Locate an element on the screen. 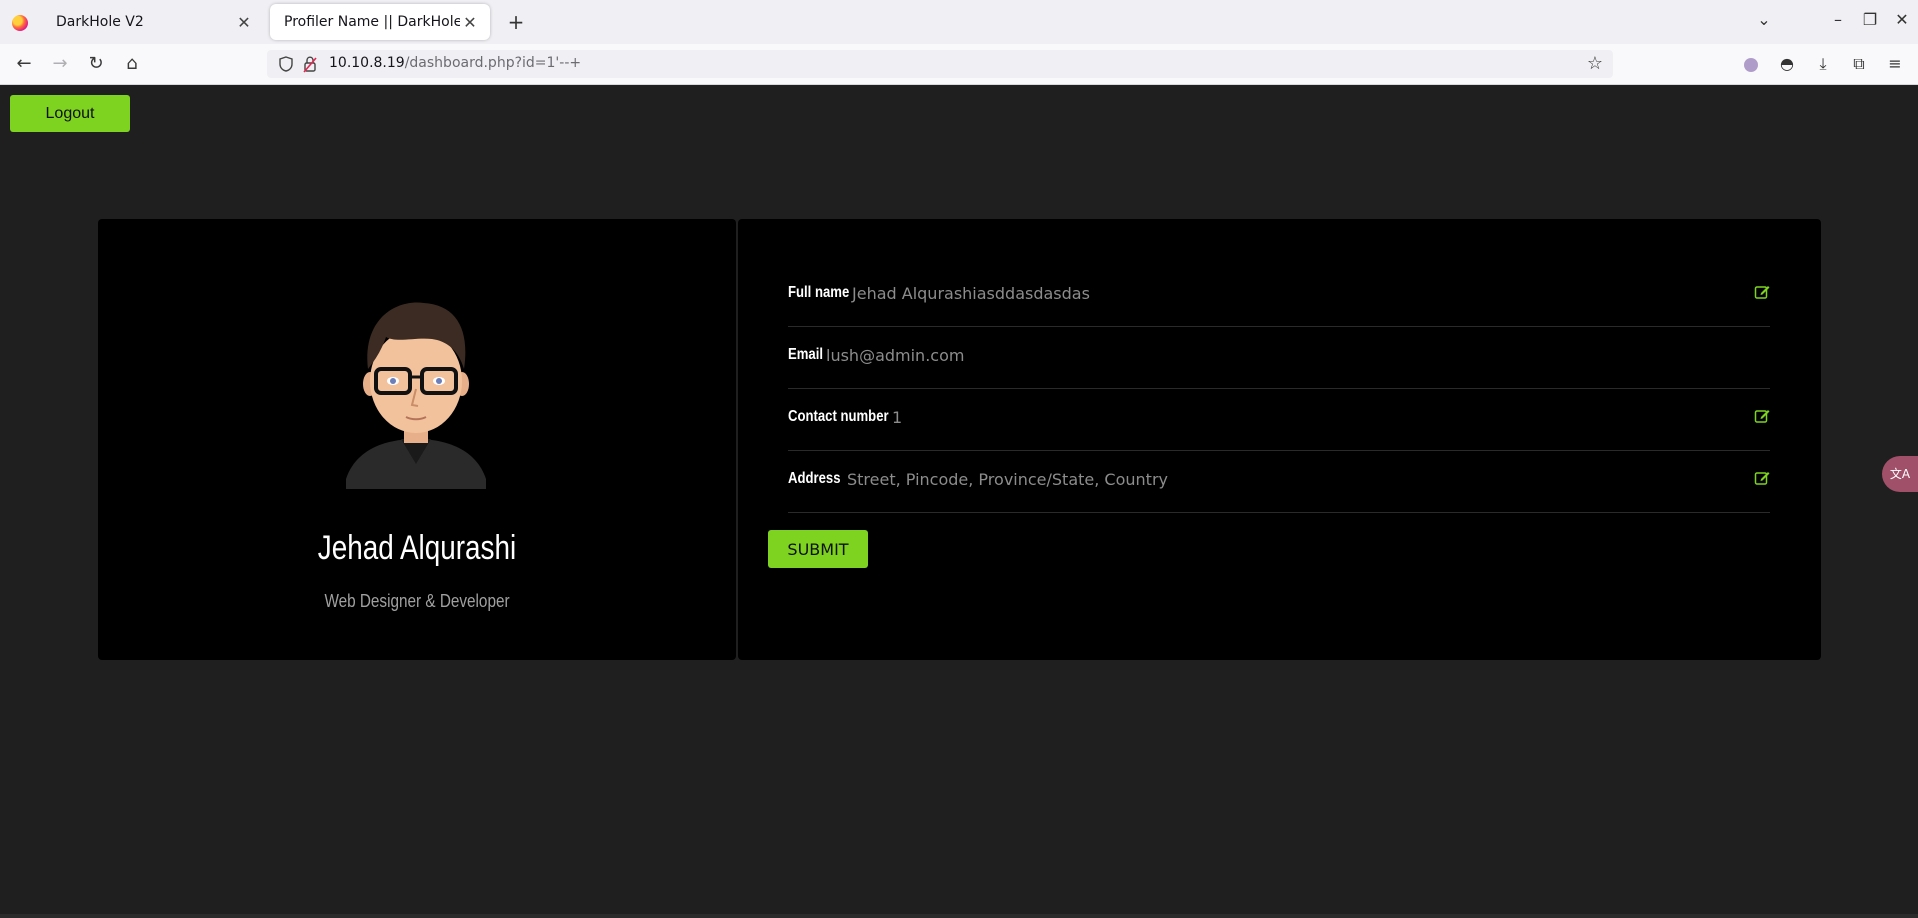 This screenshot has width=1918, height=918. download-icon: ⤓ is located at coordinates (1823, 64).